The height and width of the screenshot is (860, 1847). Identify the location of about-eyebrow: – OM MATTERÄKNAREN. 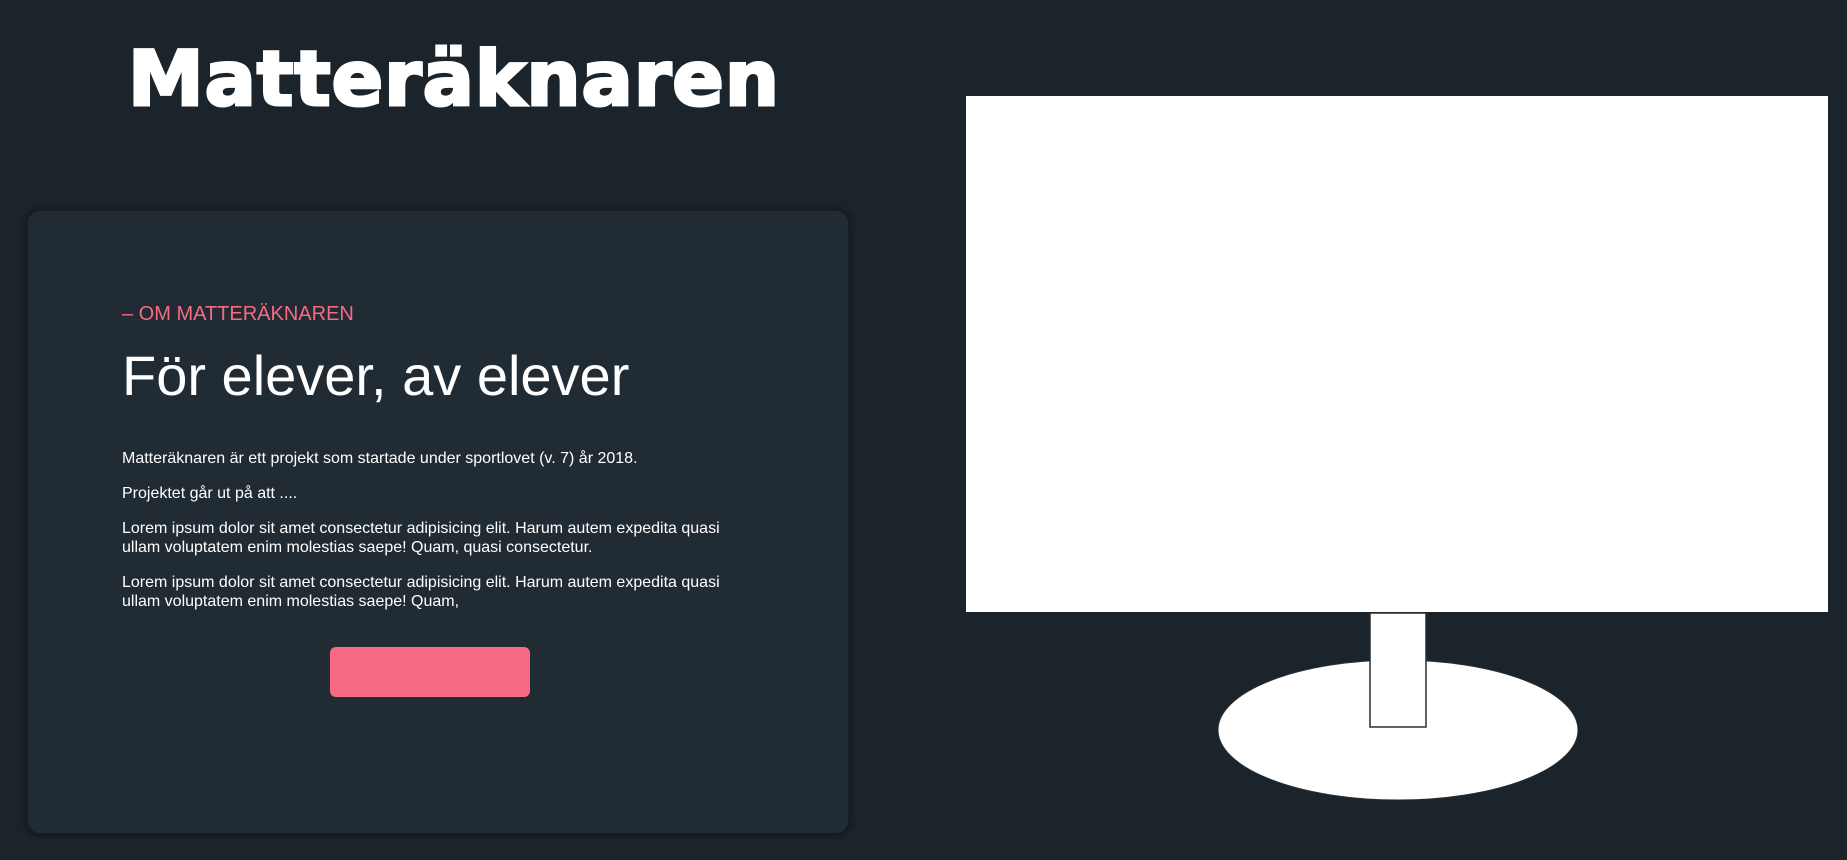
(238, 314).